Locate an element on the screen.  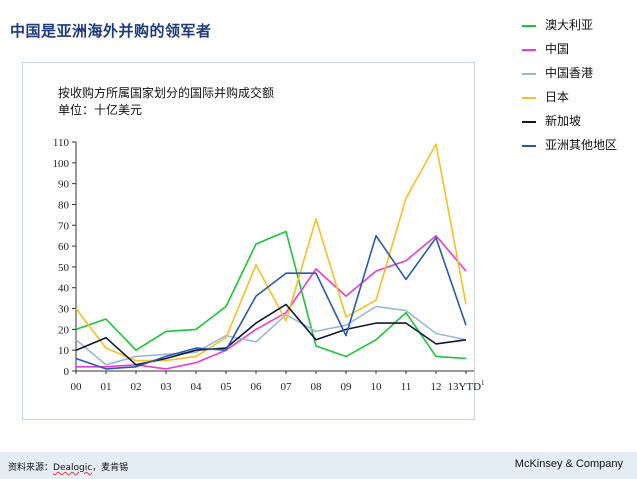
y-tick-label: 20 is located at coordinates (64, 330).